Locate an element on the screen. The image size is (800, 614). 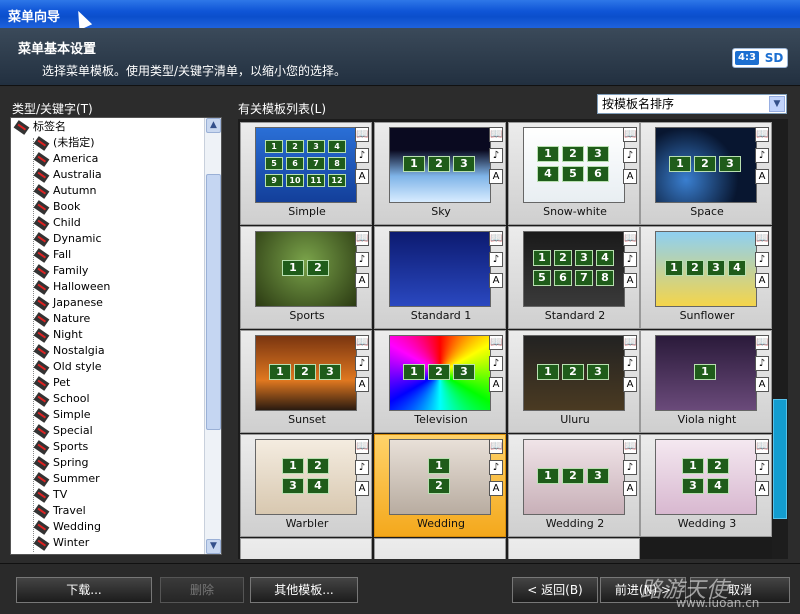
tree-item: Child is located at coordinates (57, 223).